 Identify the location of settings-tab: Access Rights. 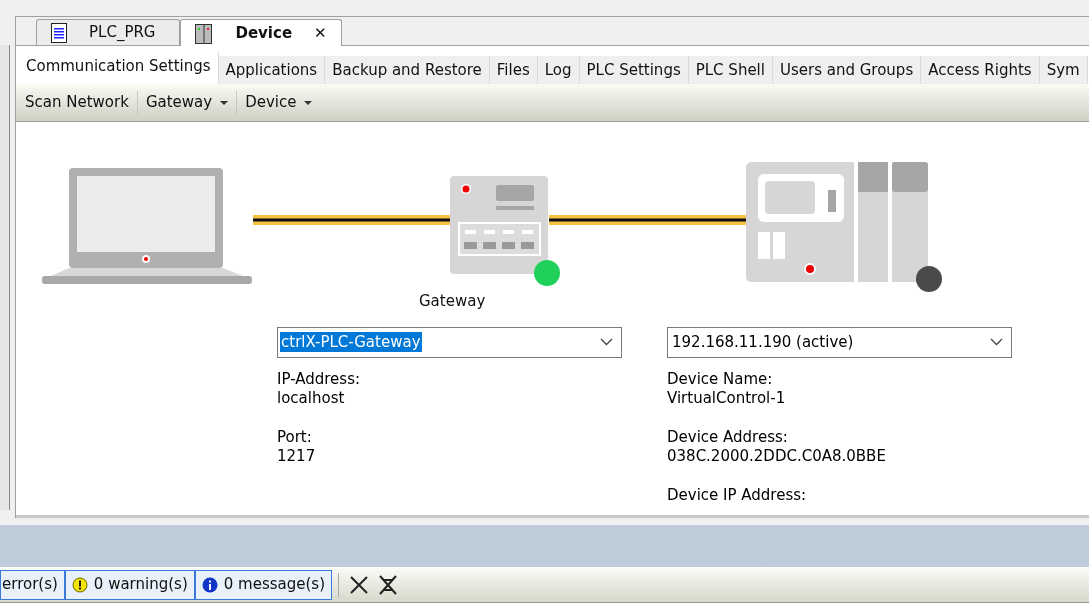
(980, 70).